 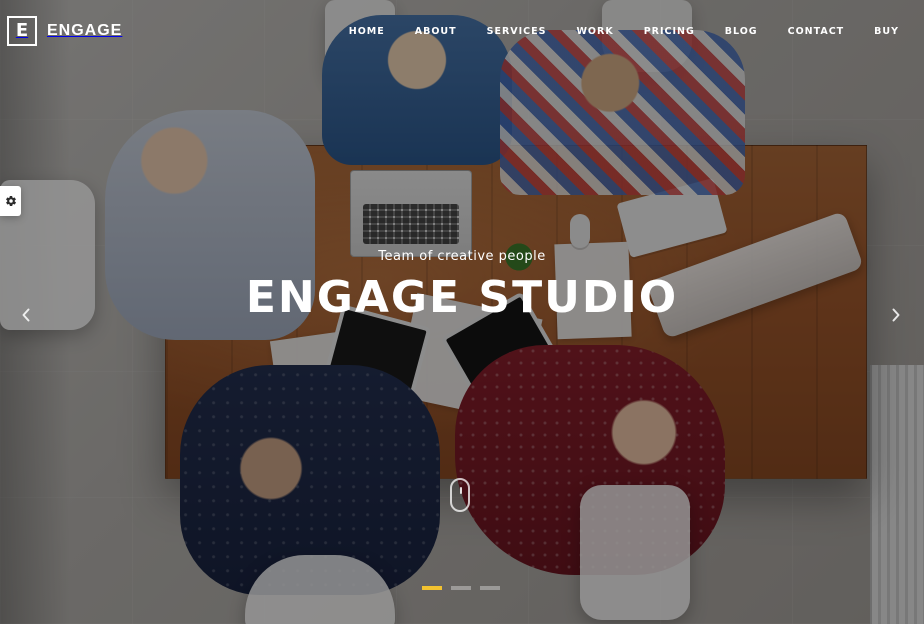 What do you see at coordinates (816, 31) in the screenshot?
I see `nav-item-contact: CONTACT` at bounding box center [816, 31].